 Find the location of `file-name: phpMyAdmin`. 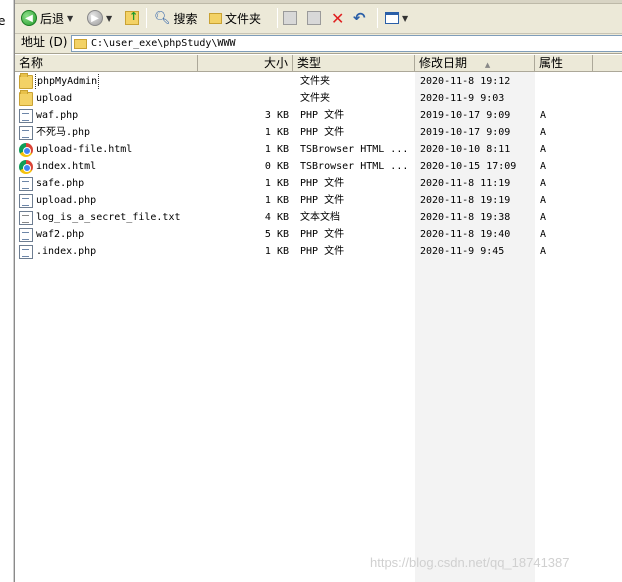

file-name: phpMyAdmin is located at coordinates (67, 81).